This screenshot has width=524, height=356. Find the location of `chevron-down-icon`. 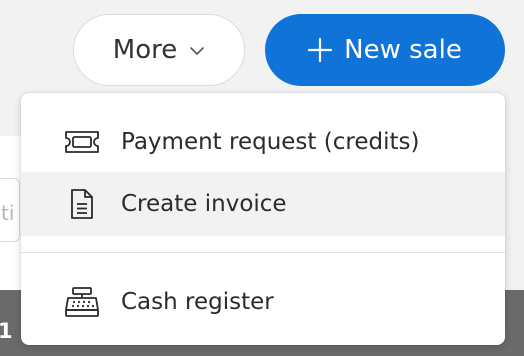

chevron-down-icon is located at coordinates (197, 51).